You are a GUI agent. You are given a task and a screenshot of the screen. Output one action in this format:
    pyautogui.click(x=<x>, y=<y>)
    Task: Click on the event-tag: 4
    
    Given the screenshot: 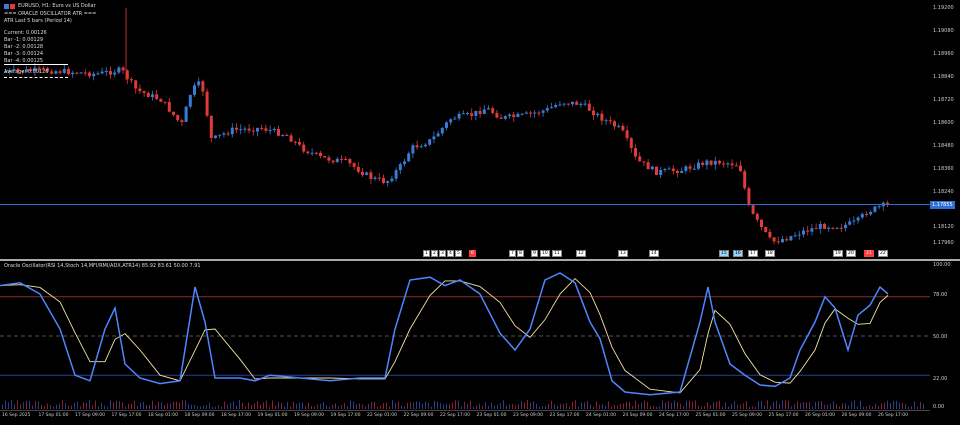 What is the action you would take?
    pyautogui.click(x=450, y=253)
    